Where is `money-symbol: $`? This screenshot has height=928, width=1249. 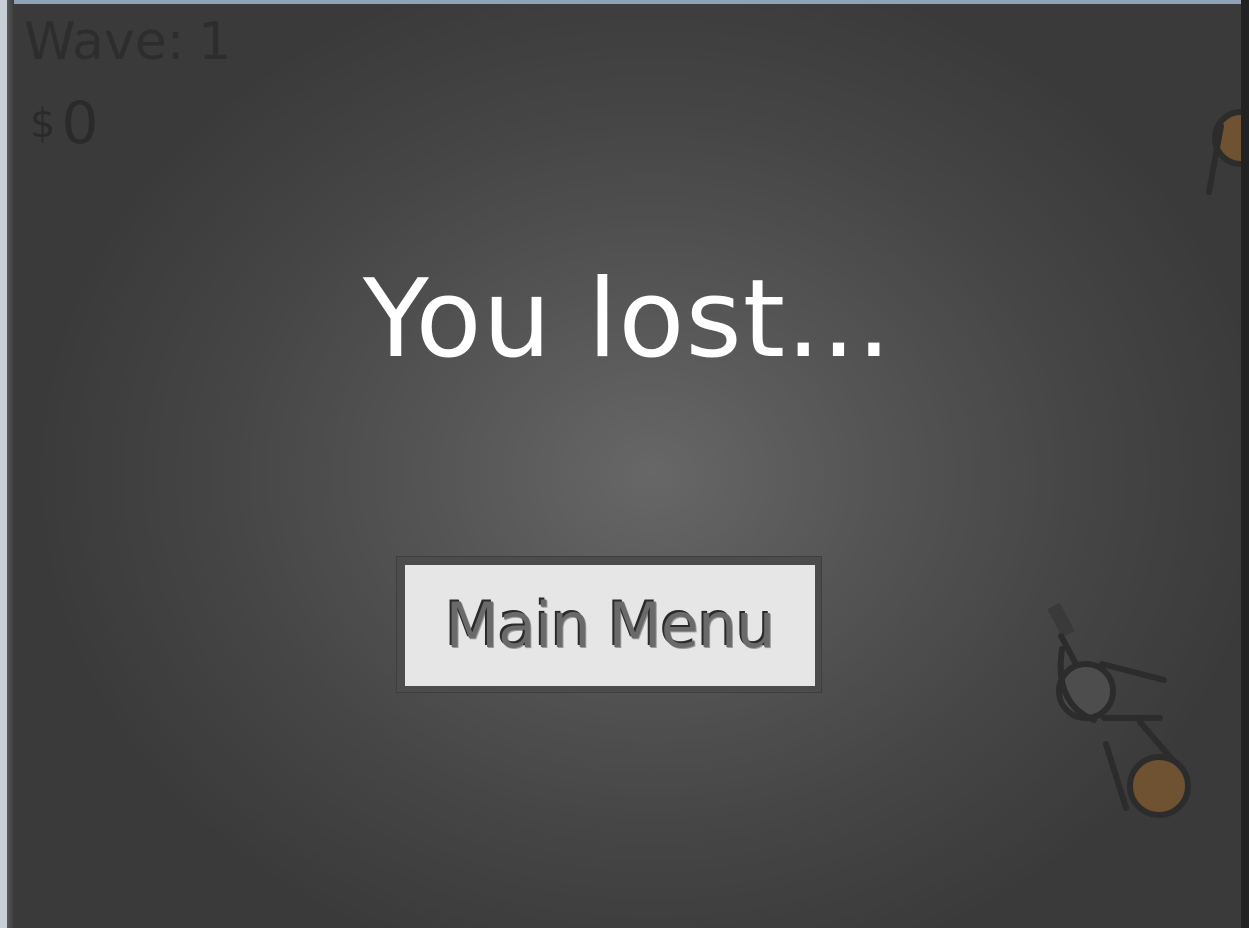 money-symbol: $ is located at coordinates (43, 124).